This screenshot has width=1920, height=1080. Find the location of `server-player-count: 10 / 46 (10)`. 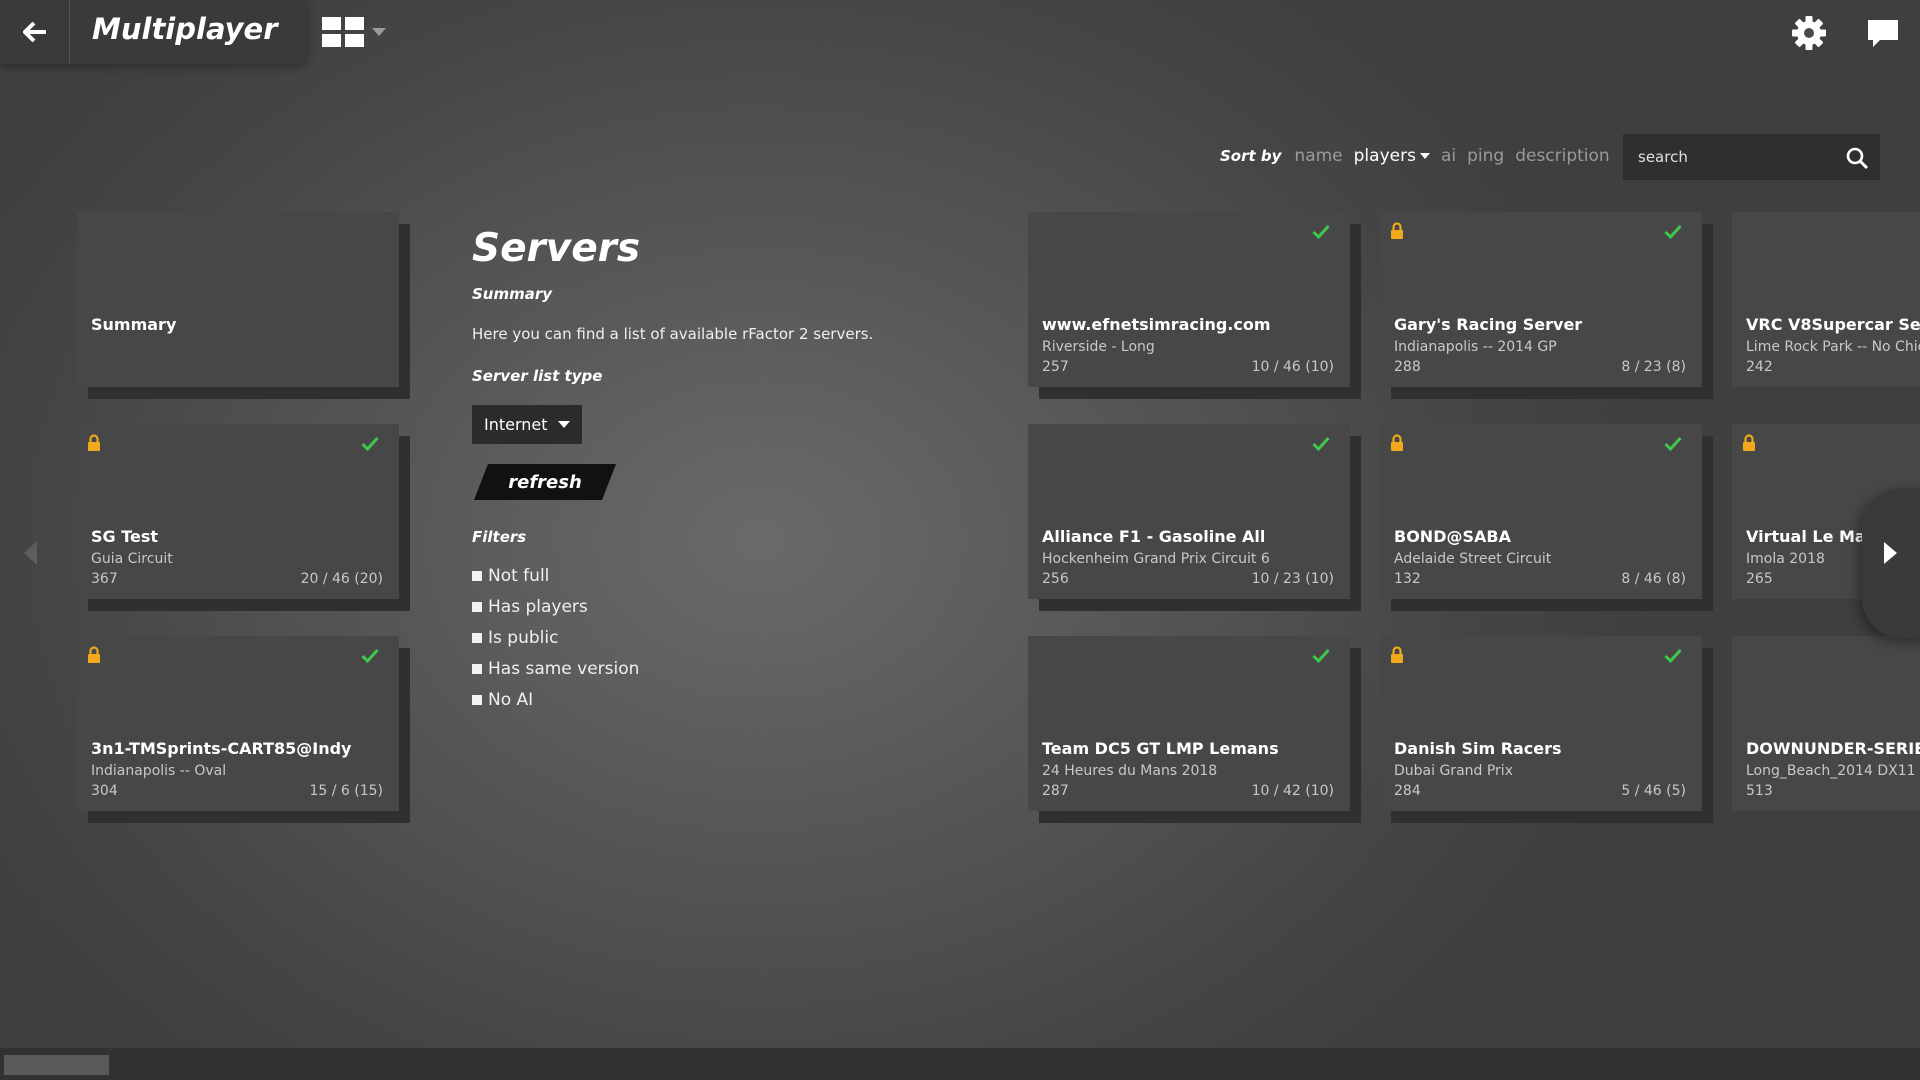

server-player-count: 10 / 46 (10) is located at coordinates (1292, 367).